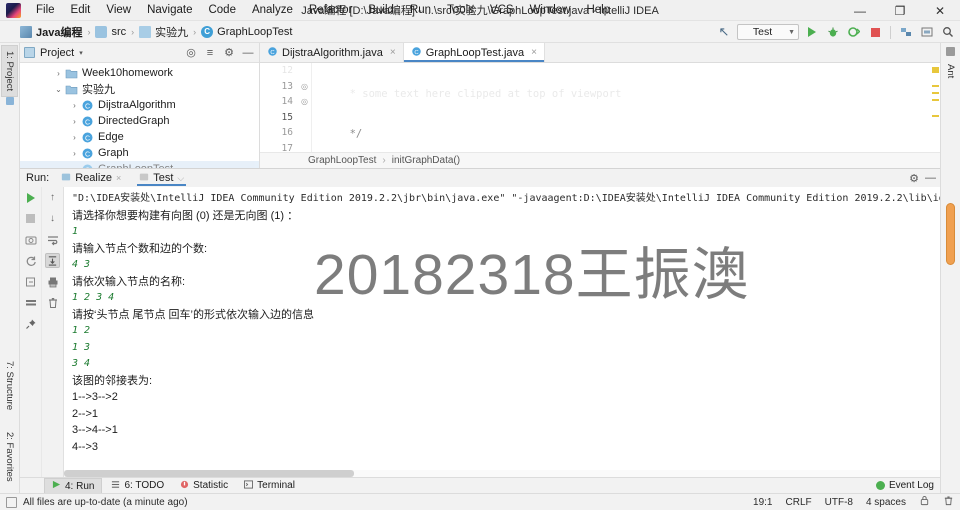 The width and height of the screenshot is (960, 510). What do you see at coordinates (81, 53) in the screenshot?
I see `chevron-down-icon: ▾` at bounding box center [81, 53].